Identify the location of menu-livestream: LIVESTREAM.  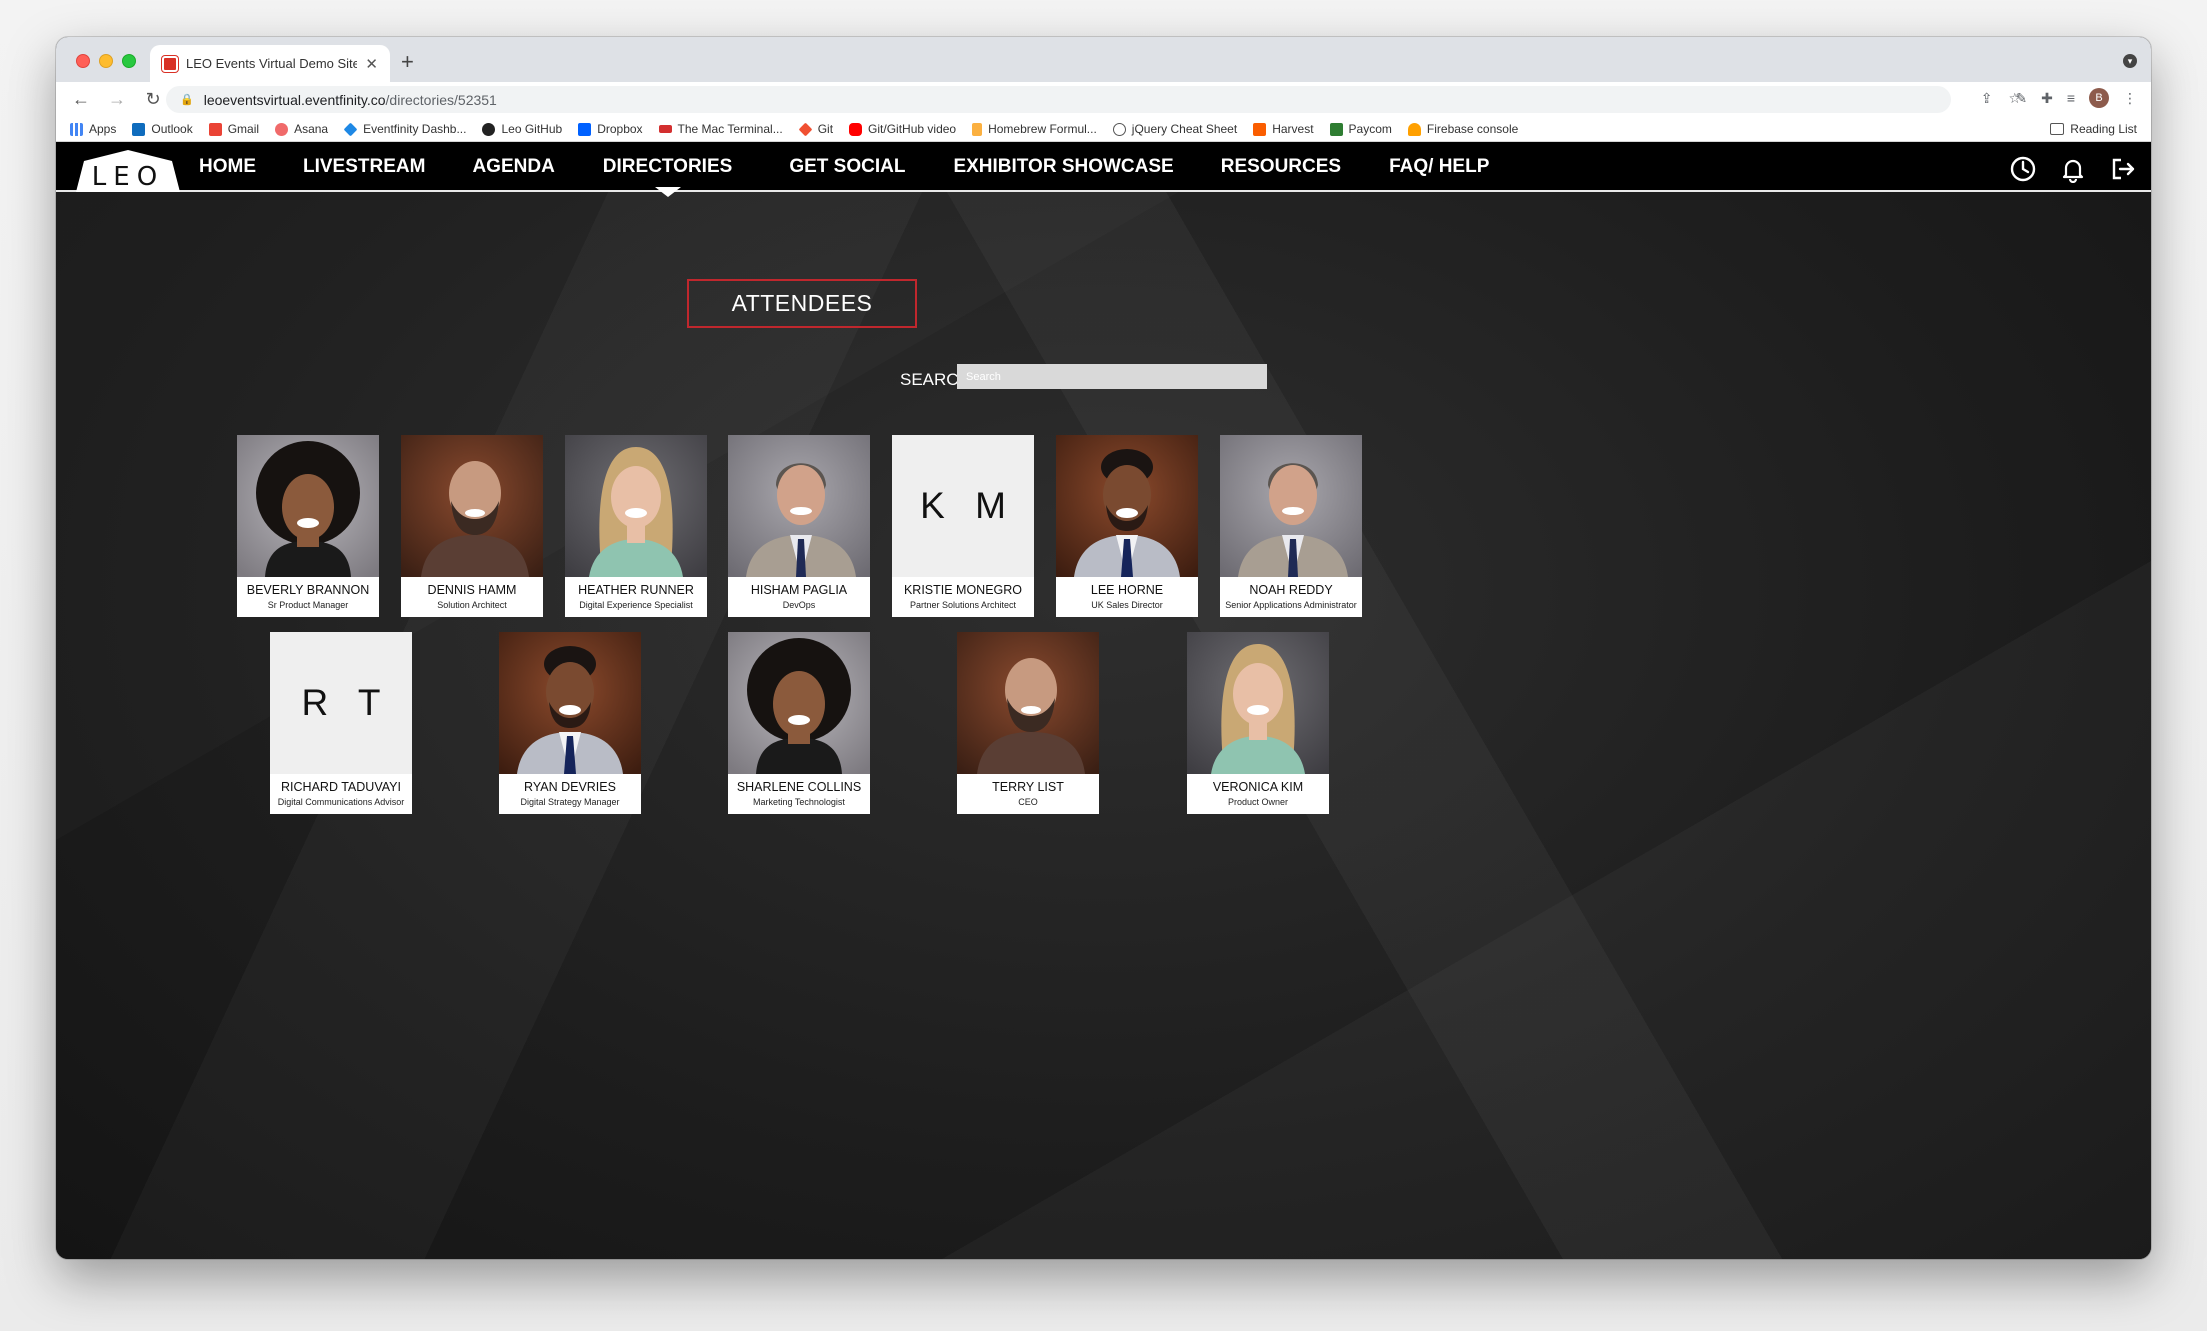
(364, 167).